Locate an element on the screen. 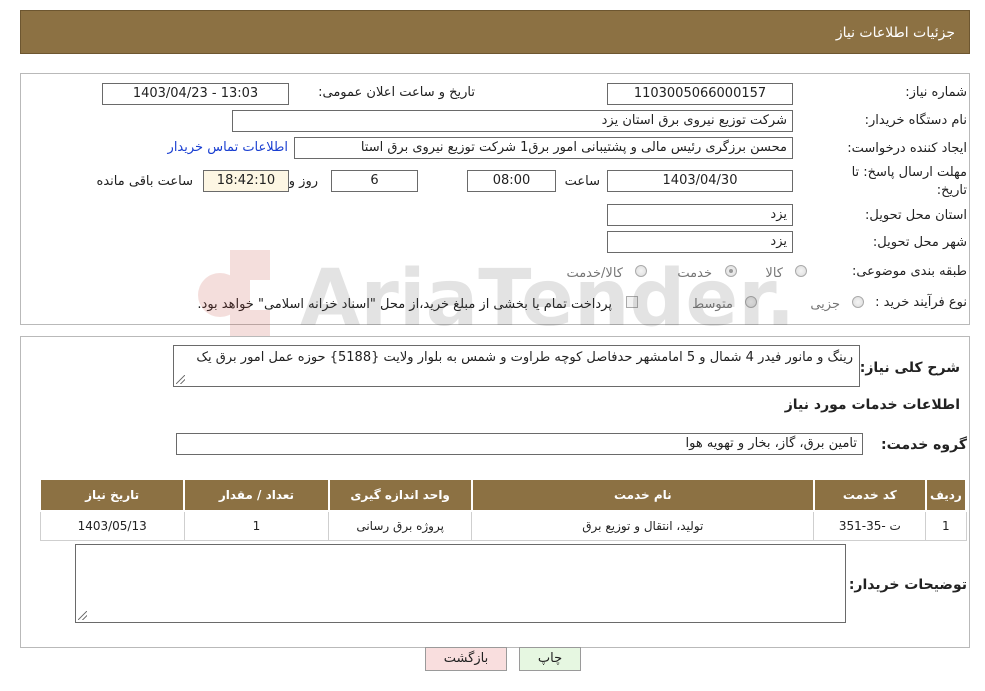 This screenshot has width=985, height=691. buyer-notes-label: توضیحات خریدار: is located at coordinates (907, 585).